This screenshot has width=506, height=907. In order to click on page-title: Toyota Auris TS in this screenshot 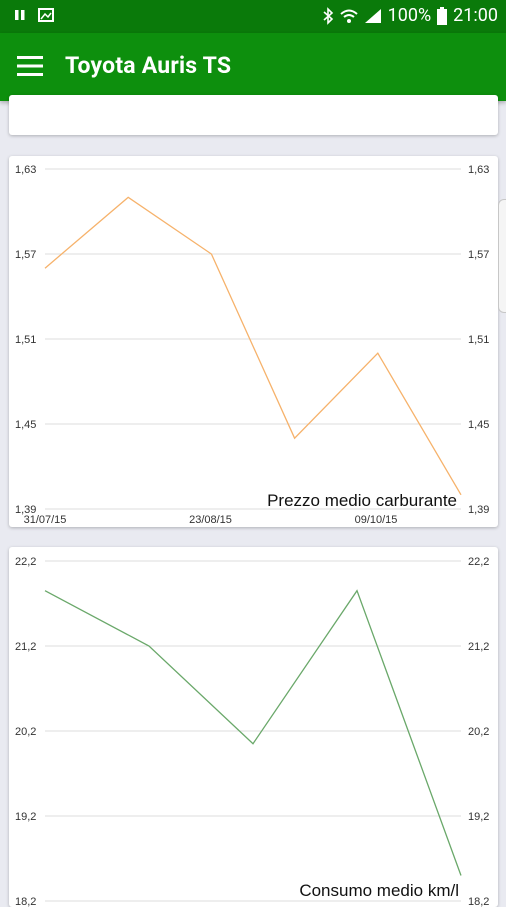, I will do `click(148, 65)`.